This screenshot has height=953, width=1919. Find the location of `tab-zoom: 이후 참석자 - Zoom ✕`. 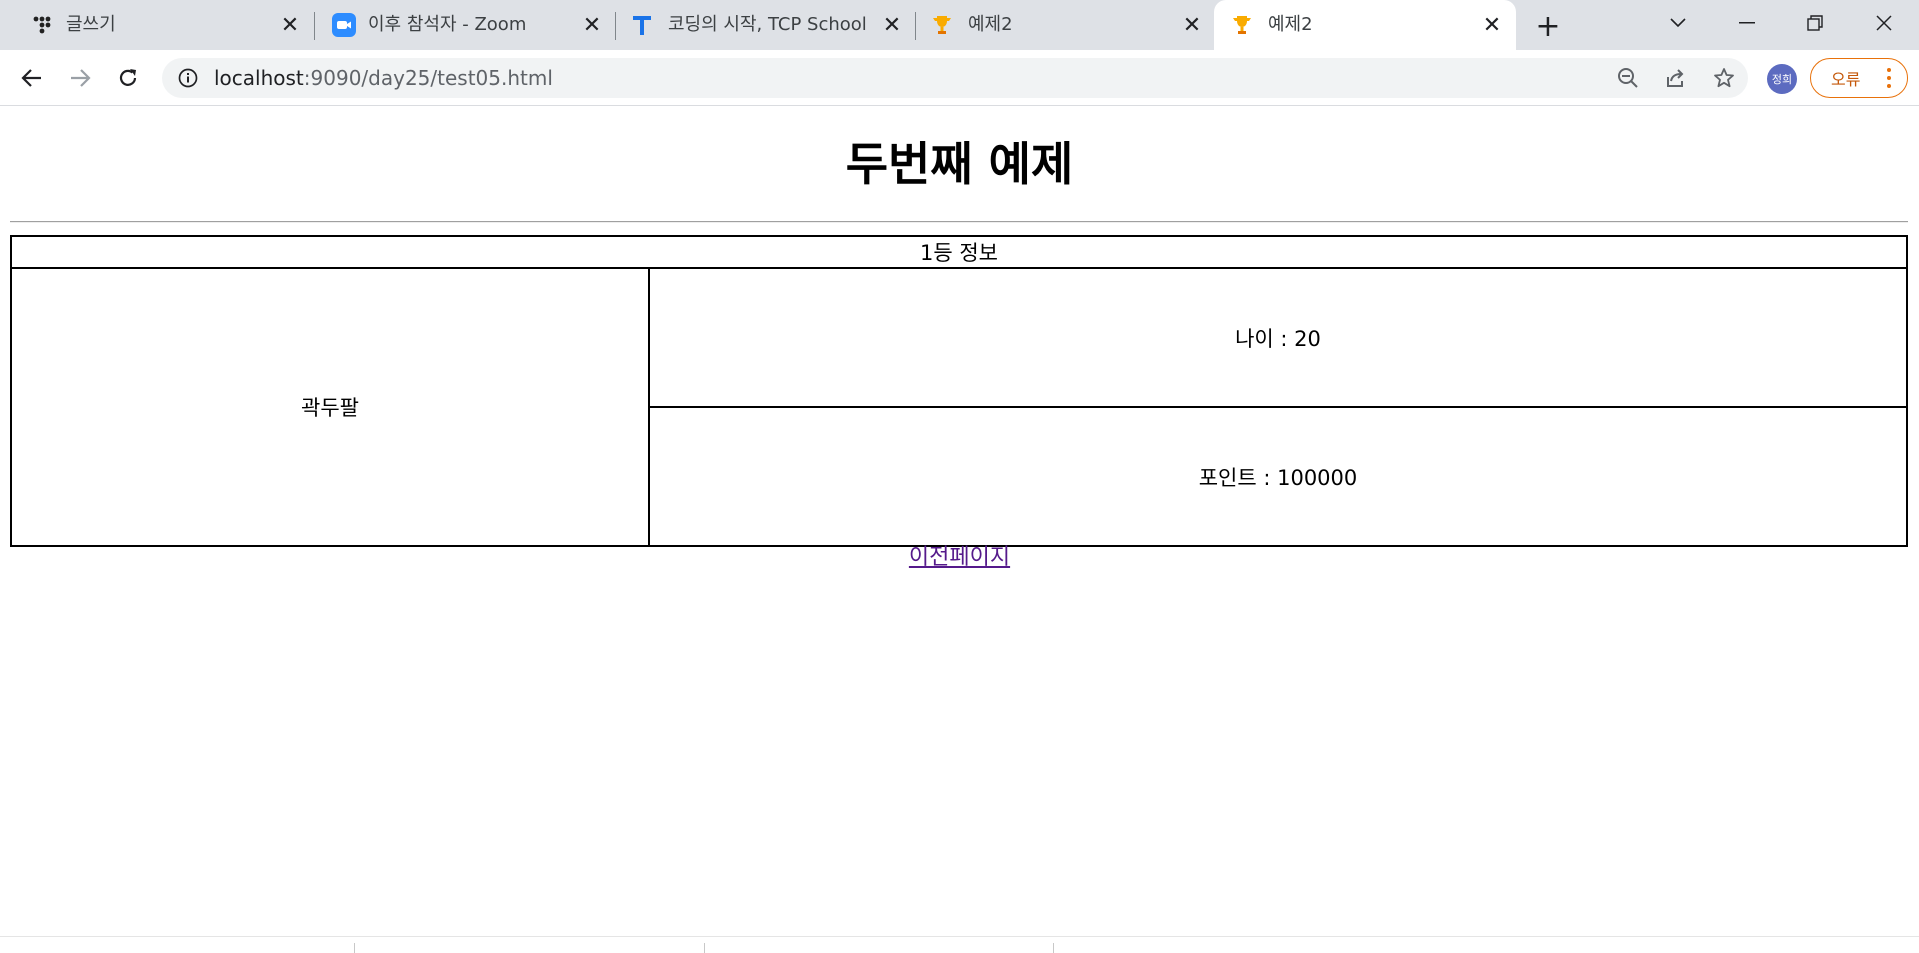

tab-zoom: 이후 참석자 - Zoom ✕ is located at coordinates (466, 25).